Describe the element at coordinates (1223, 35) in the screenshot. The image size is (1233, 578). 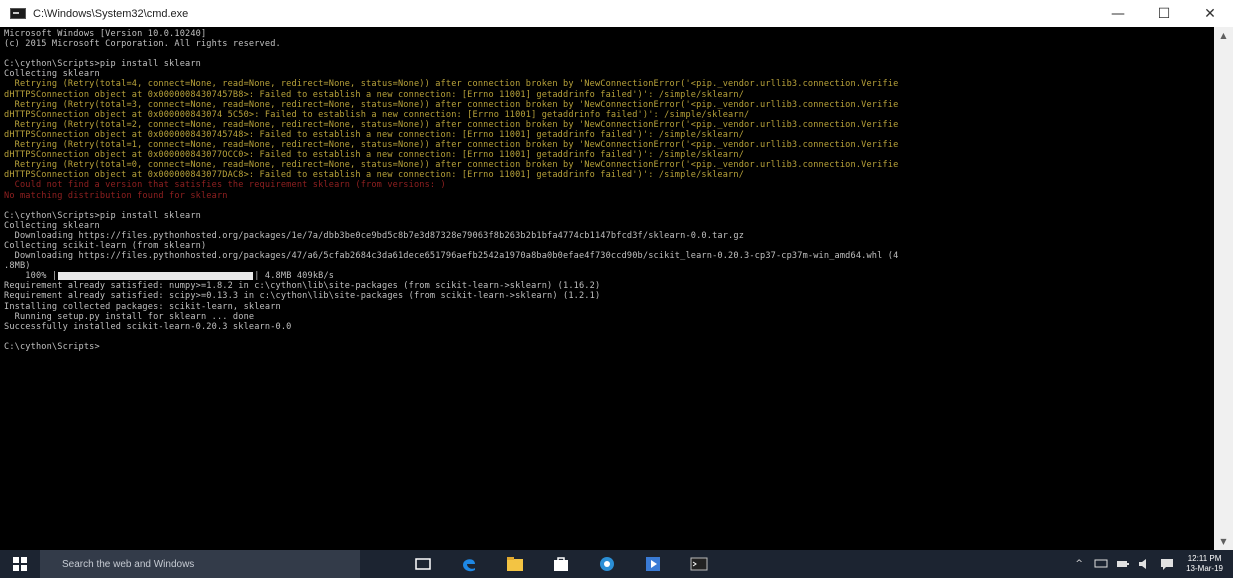
I see `scroll-up-arrow: ▲` at that location.